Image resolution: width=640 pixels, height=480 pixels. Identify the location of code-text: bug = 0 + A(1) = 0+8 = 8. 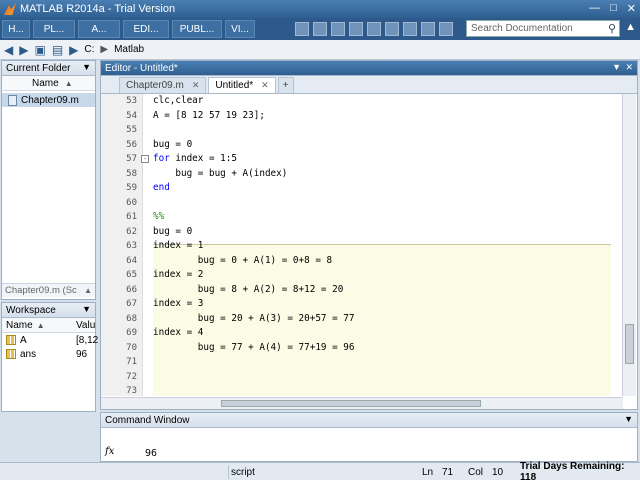
(243, 260).